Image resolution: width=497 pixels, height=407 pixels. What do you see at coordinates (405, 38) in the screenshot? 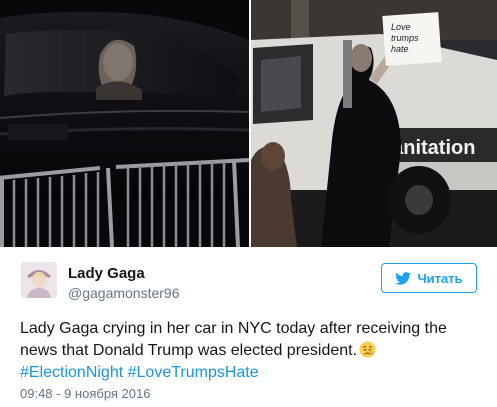
I see `sign-text-line-2: trumps` at bounding box center [405, 38].